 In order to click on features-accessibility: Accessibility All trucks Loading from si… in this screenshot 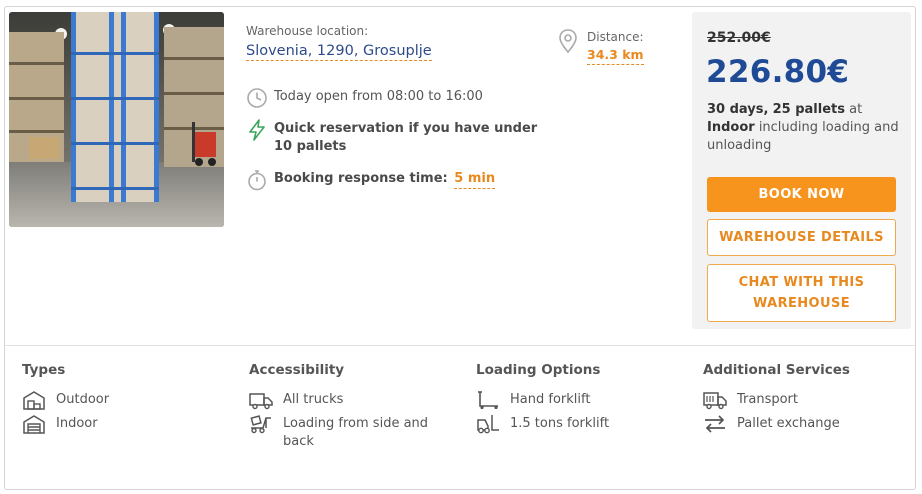, I will do `click(341, 408)`.